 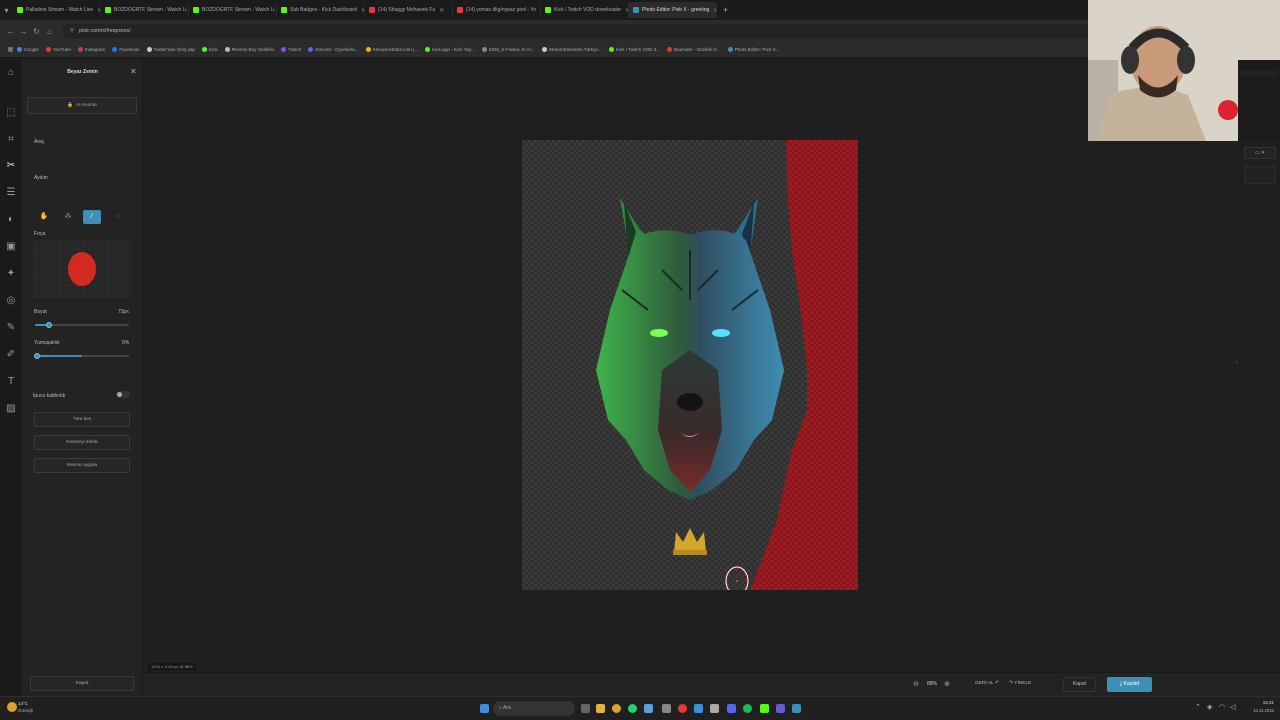 I want to click on effect-icon: ▣, so click(x=11, y=247).